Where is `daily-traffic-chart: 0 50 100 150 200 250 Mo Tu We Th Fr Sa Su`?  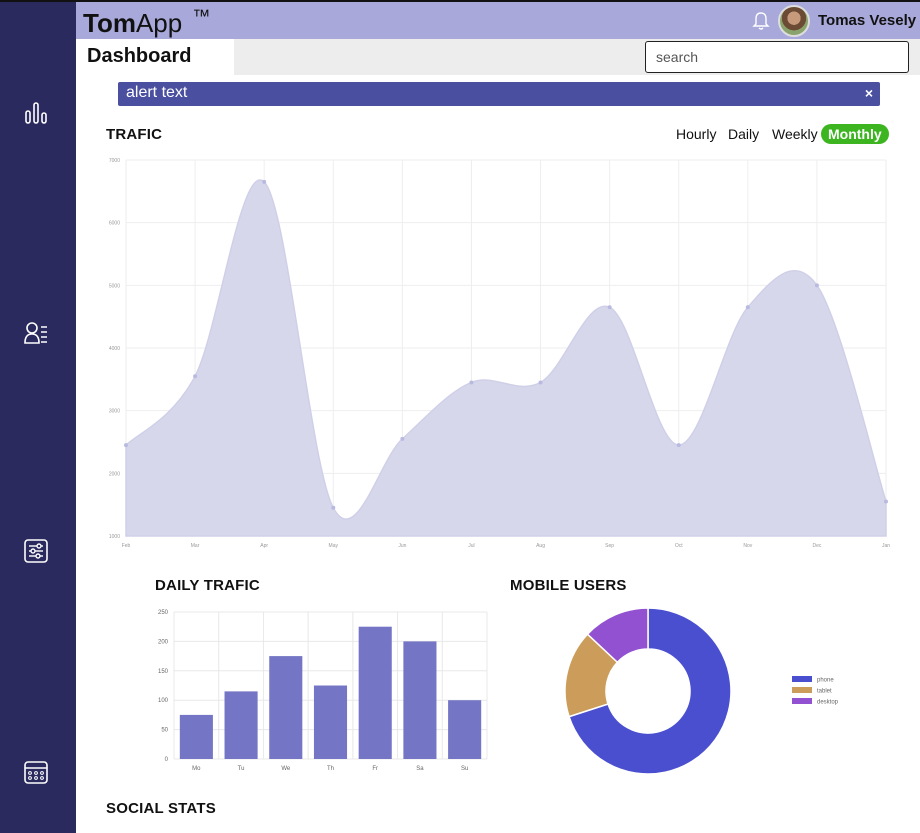
daily-traffic-chart: 0 50 100 150 200 250 Mo Tu We Th Fr Sa Su is located at coordinates (323, 691).